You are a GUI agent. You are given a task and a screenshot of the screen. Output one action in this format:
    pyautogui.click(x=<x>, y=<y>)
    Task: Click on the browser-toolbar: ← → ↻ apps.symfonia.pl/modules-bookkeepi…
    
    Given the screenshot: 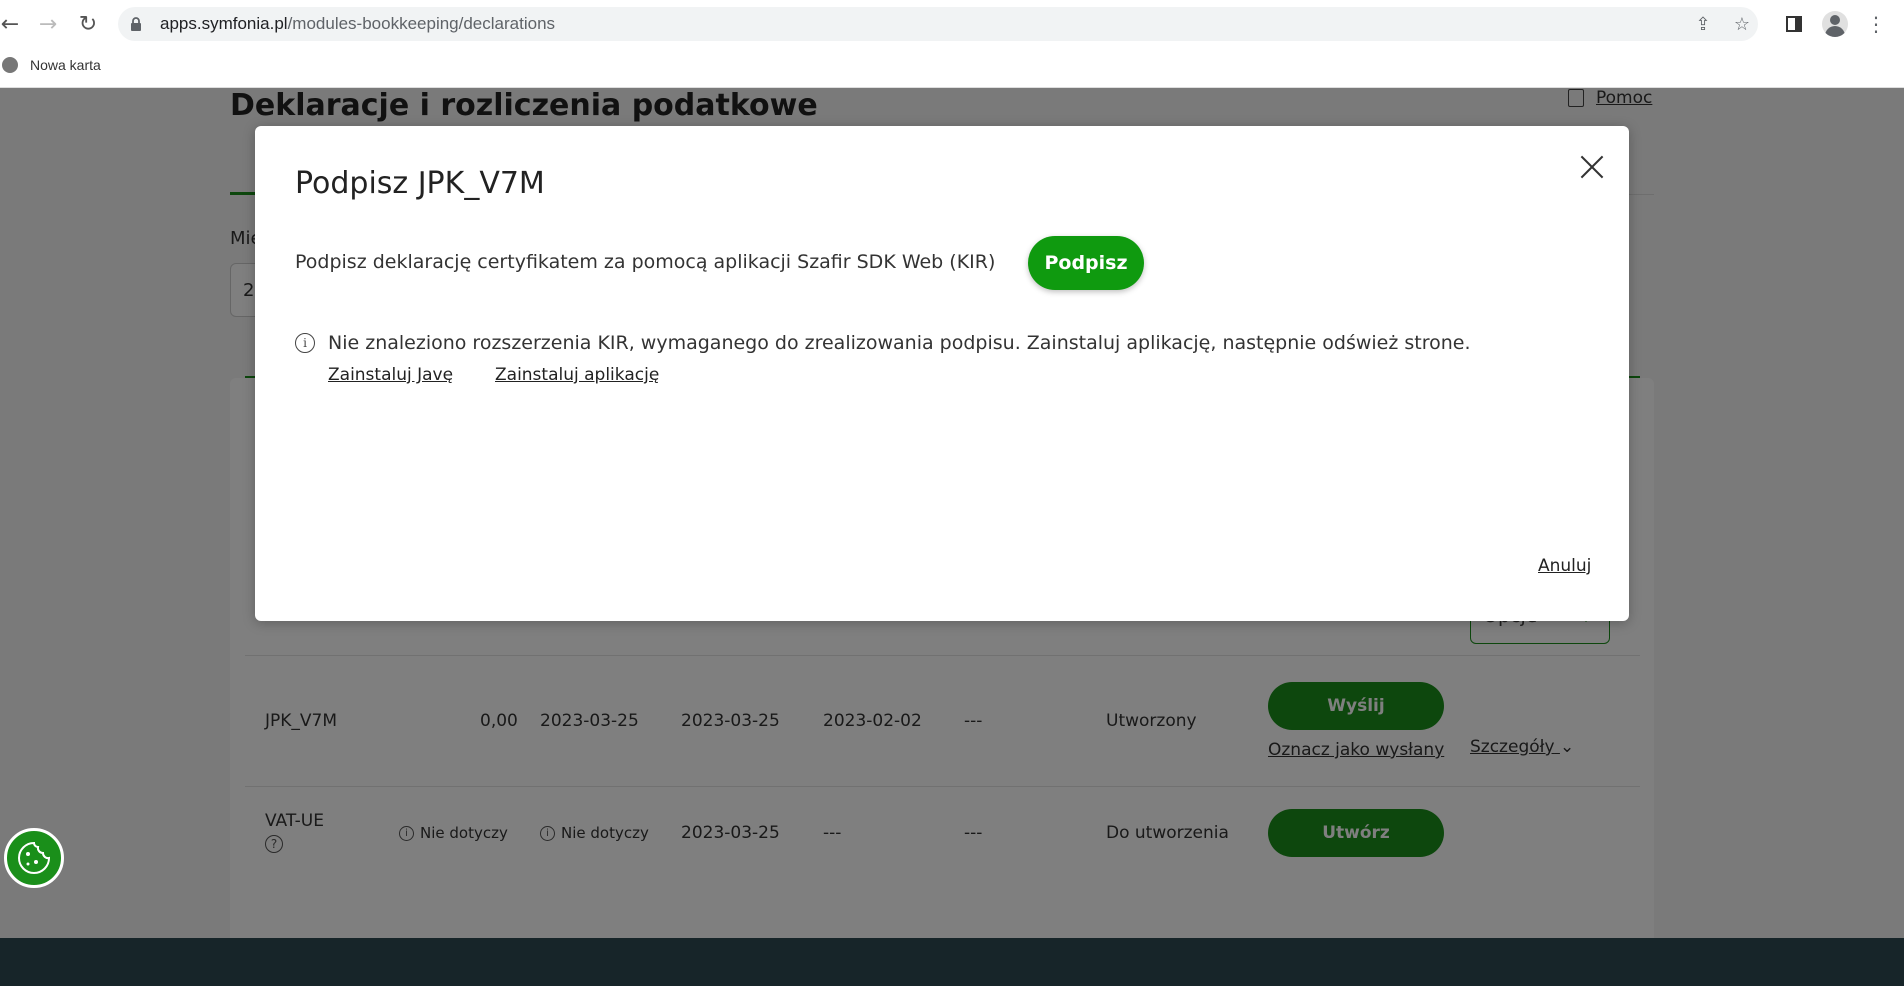 What is the action you would take?
    pyautogui.click(x=952, y=24)
    